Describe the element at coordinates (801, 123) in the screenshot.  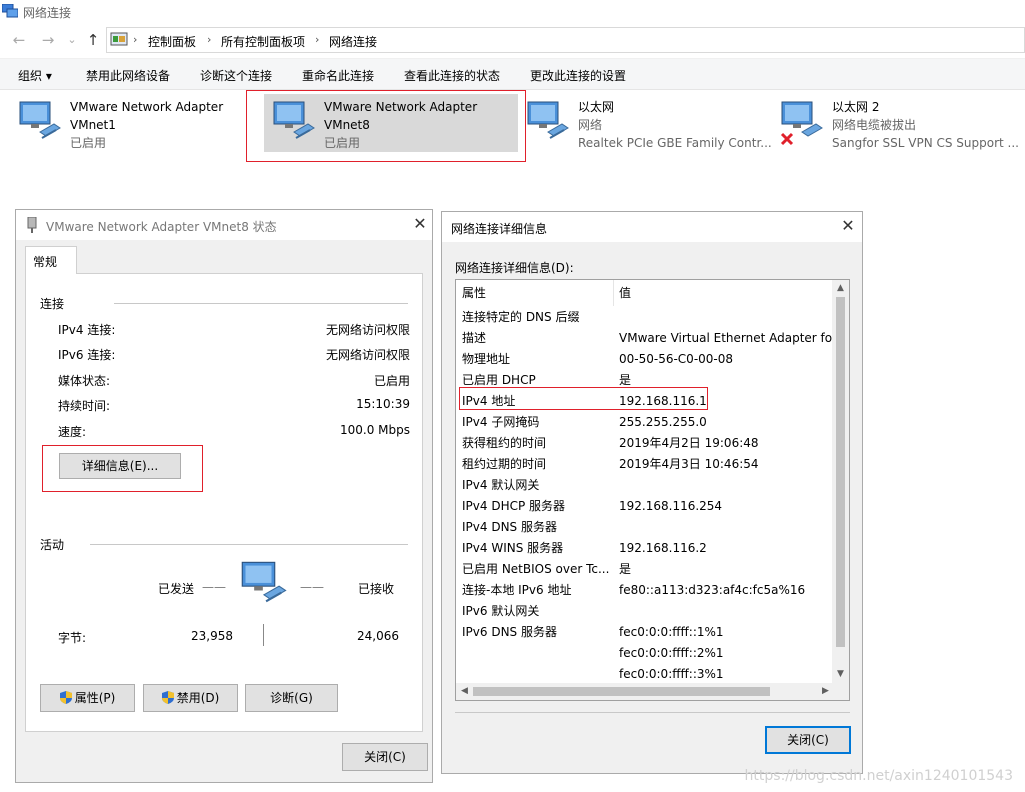
I see `network-adapter-disconnected-icon` at that location.